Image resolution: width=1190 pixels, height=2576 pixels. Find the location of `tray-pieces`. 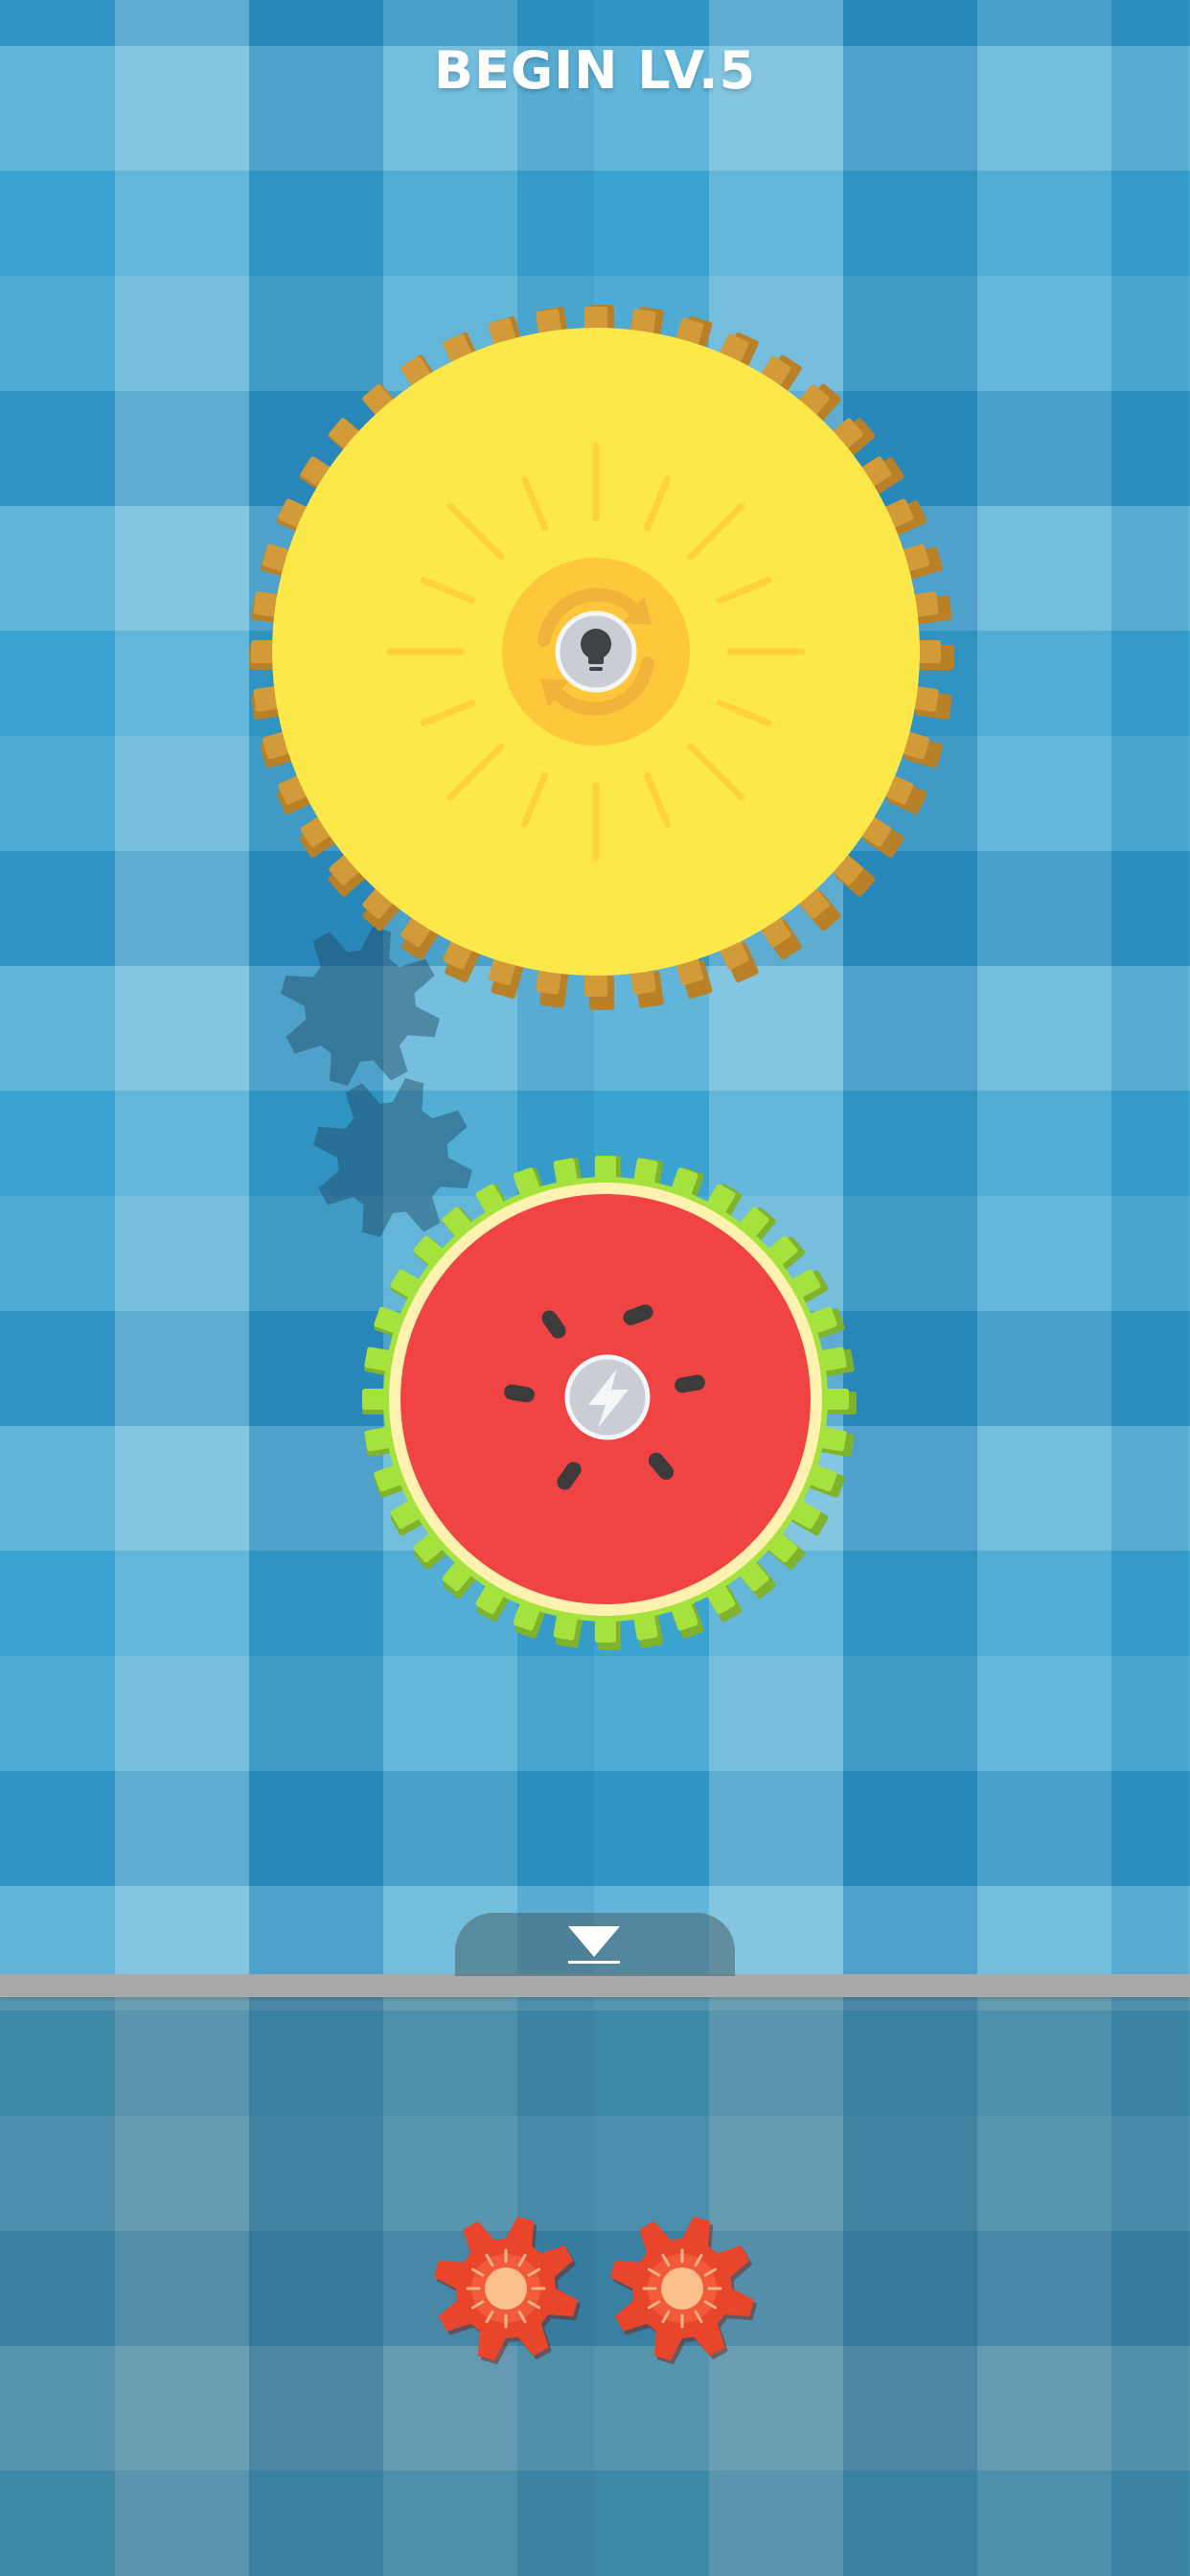

tray-pieces is located at coordinates (595, 2290).